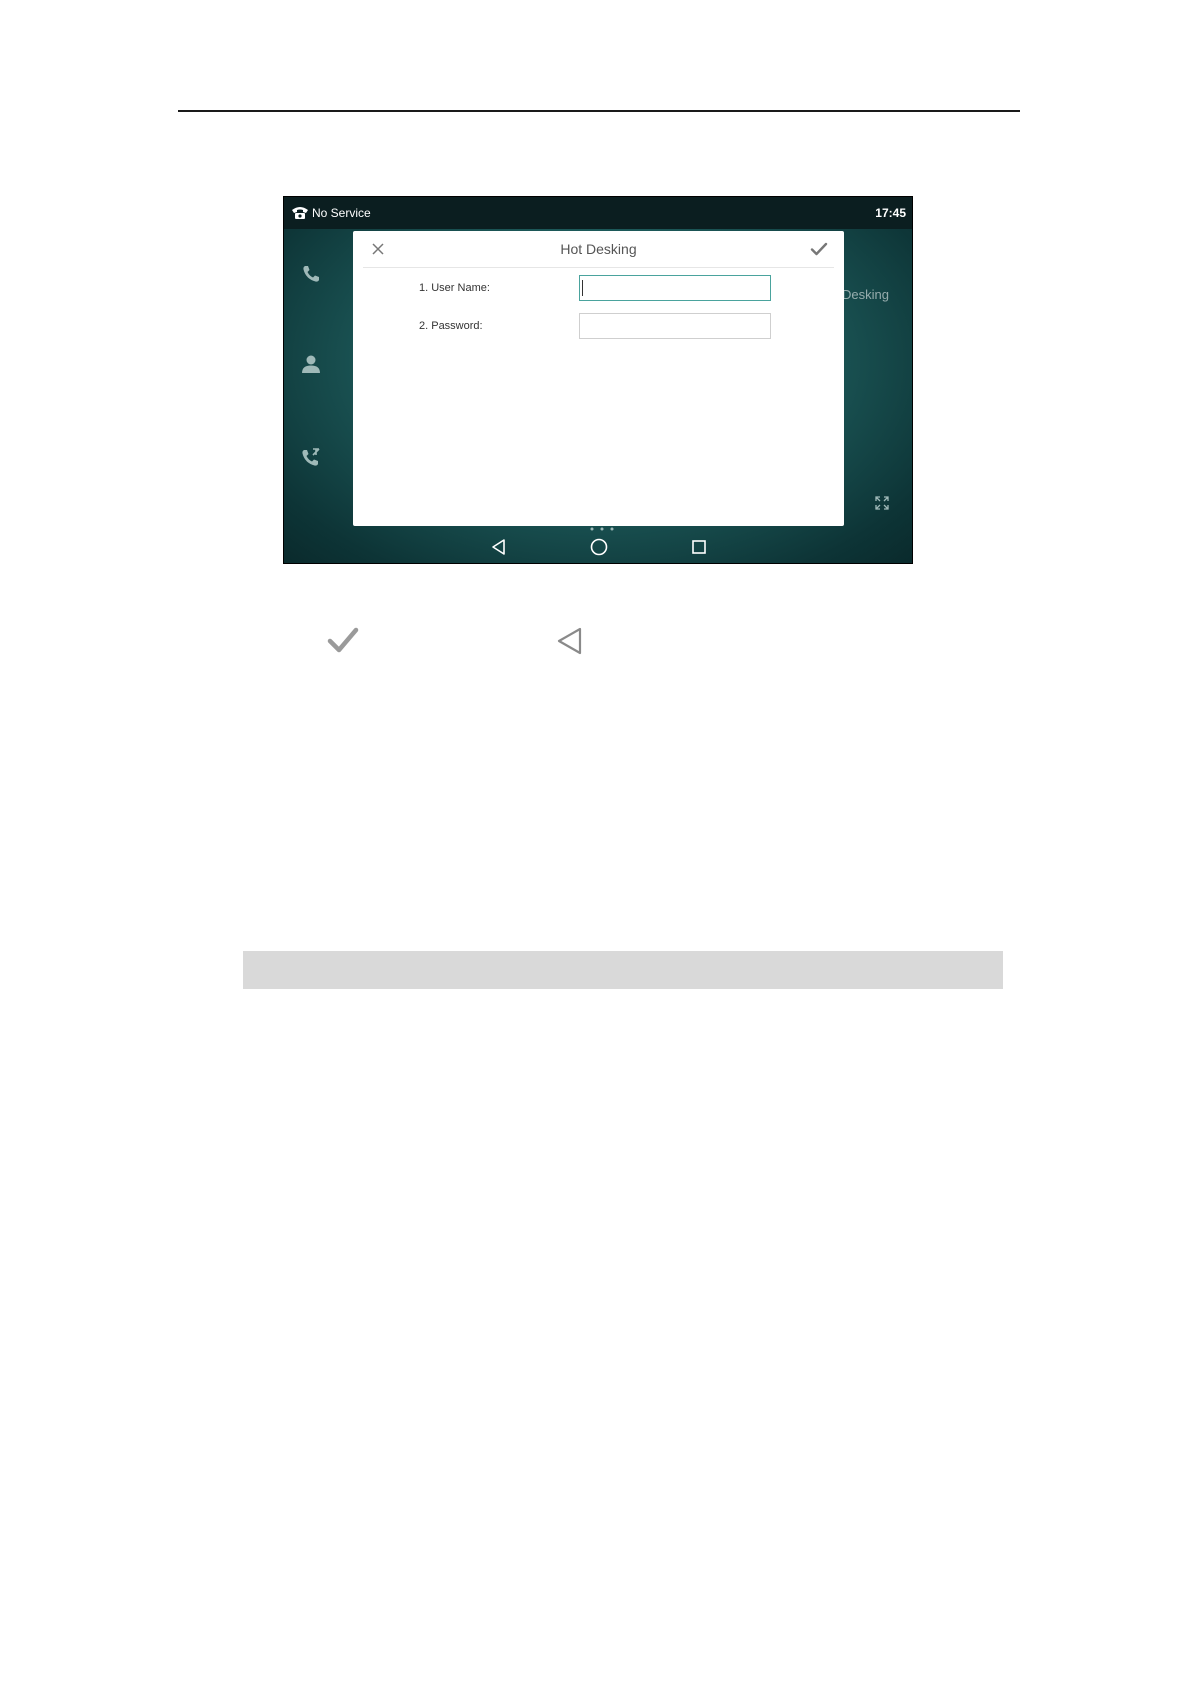 Image resolution: width=1191 pixels, height=1684 pixels. I want to click on phone-icon, so click(311, 274).